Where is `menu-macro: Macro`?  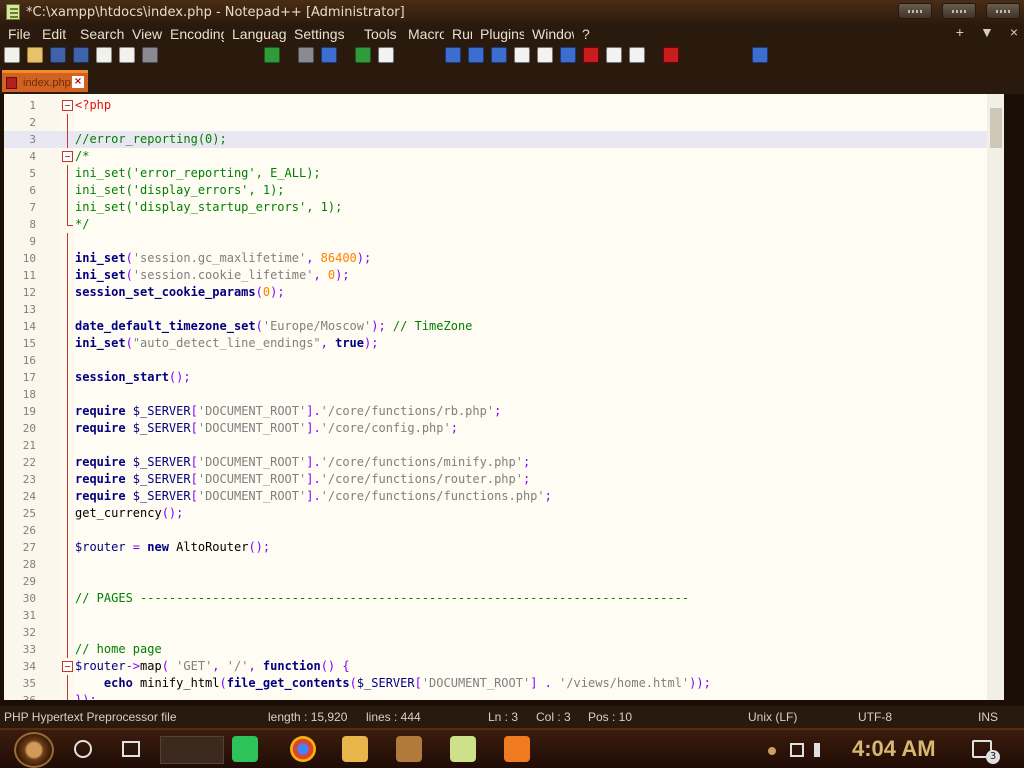 menu-macro: Macro is located at coordinates (422, 34).